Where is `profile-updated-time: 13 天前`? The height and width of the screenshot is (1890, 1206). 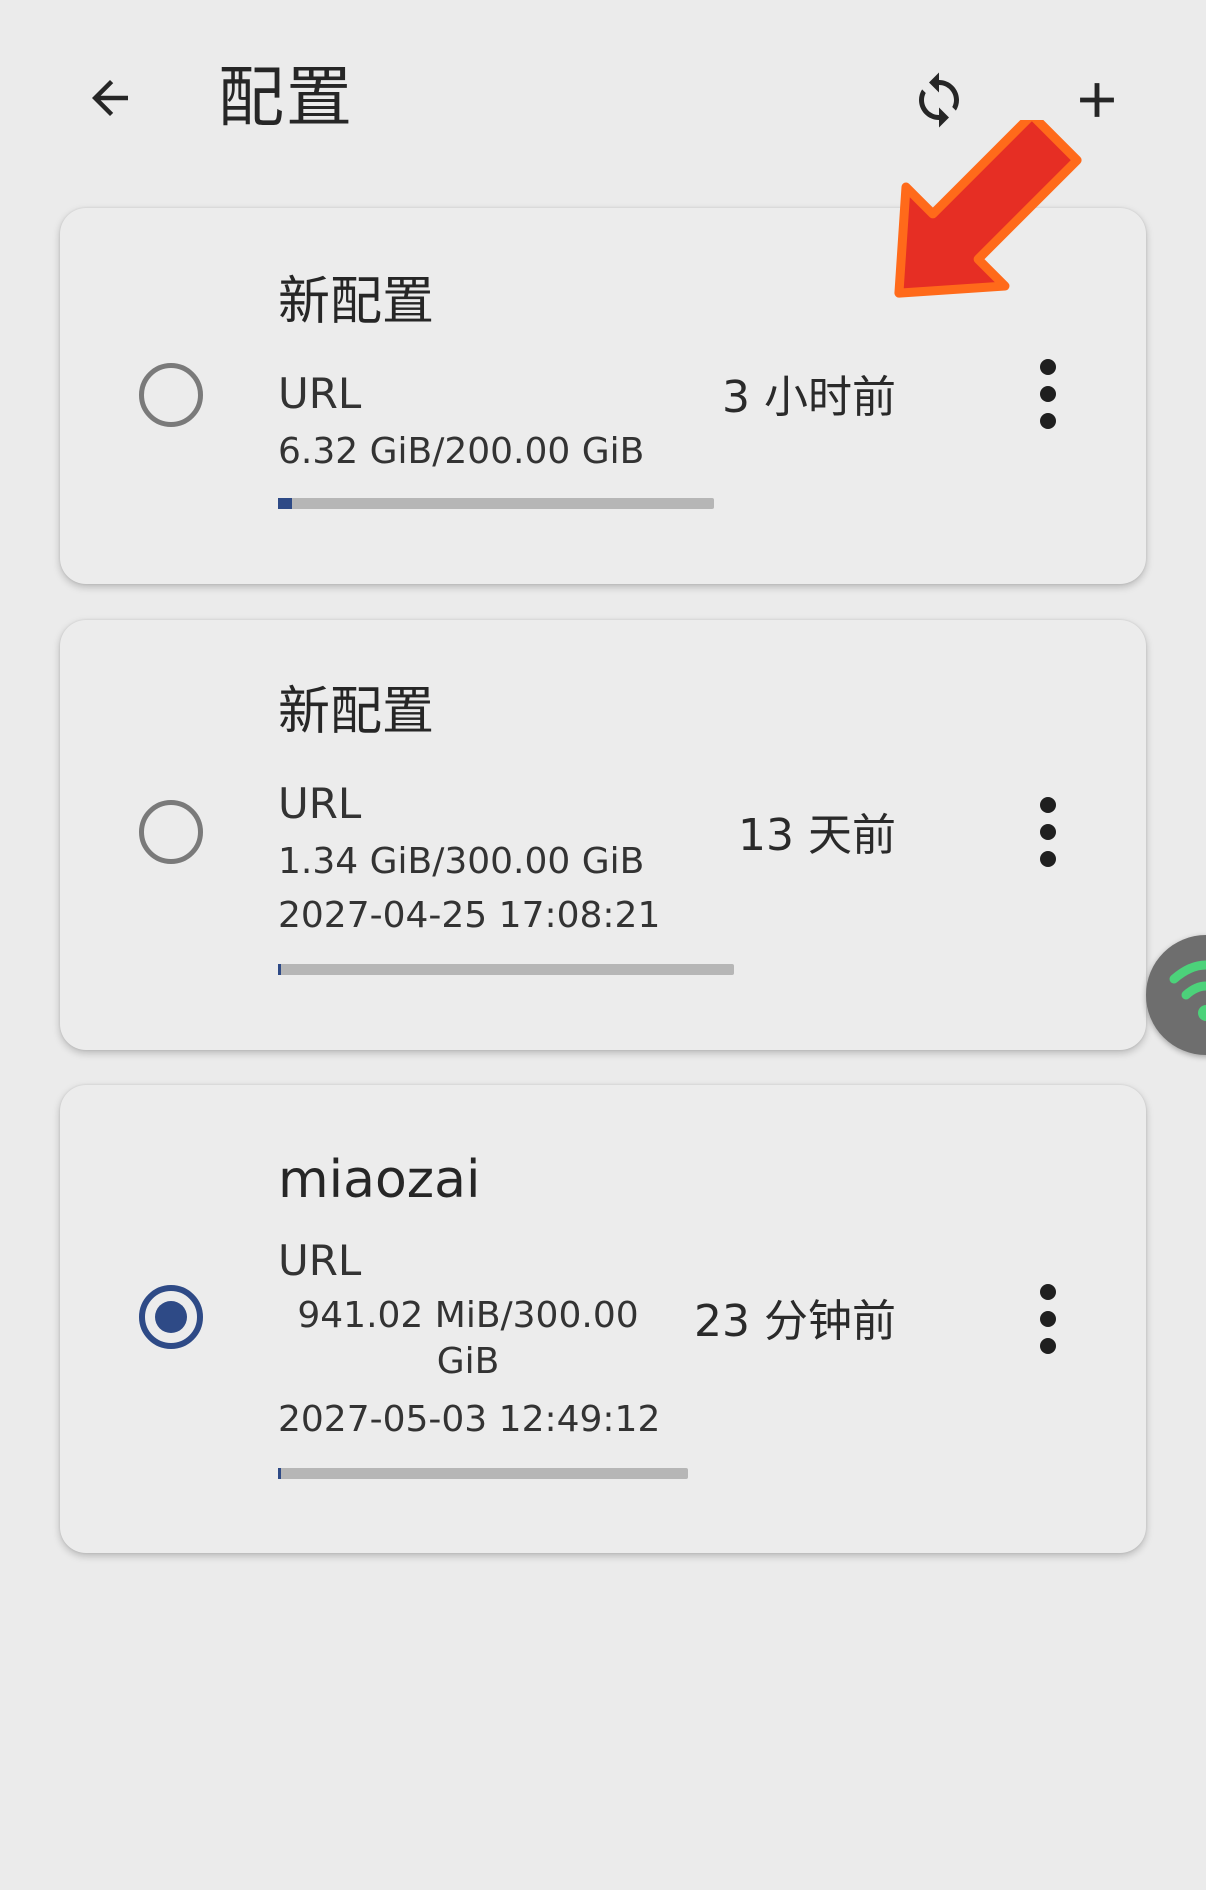 profile-updated-time: 13 天前 is located at coordinates (817, 835).